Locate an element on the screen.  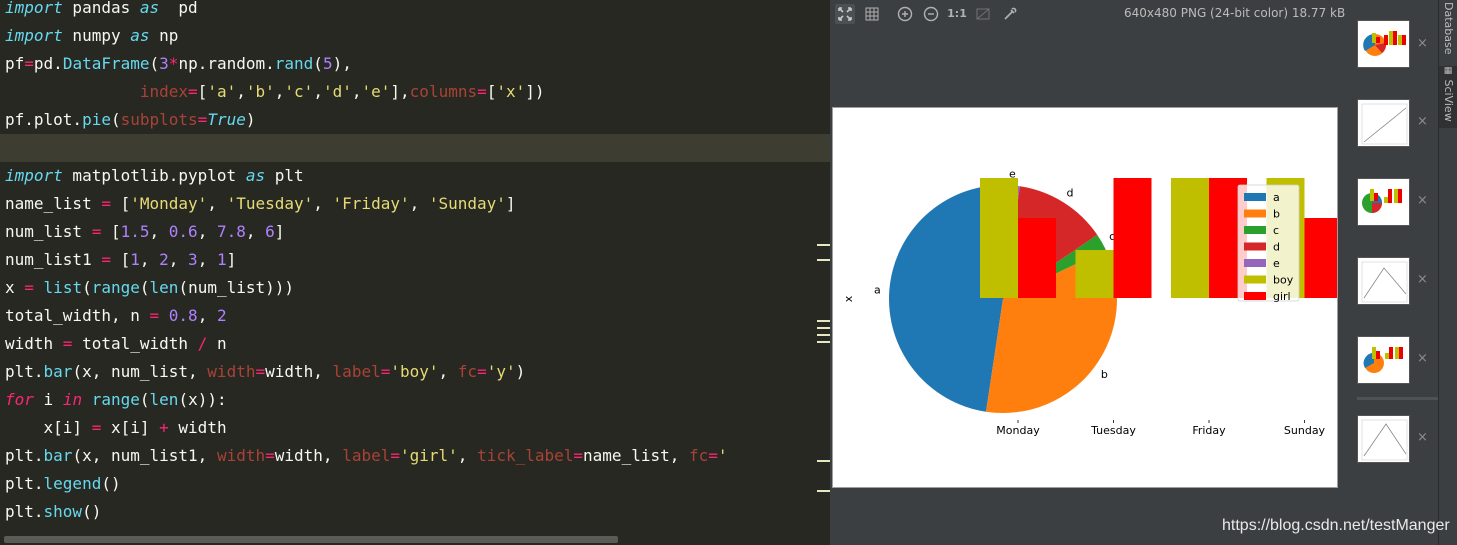
code-token: tick_label is located at coordinates (525, 455).